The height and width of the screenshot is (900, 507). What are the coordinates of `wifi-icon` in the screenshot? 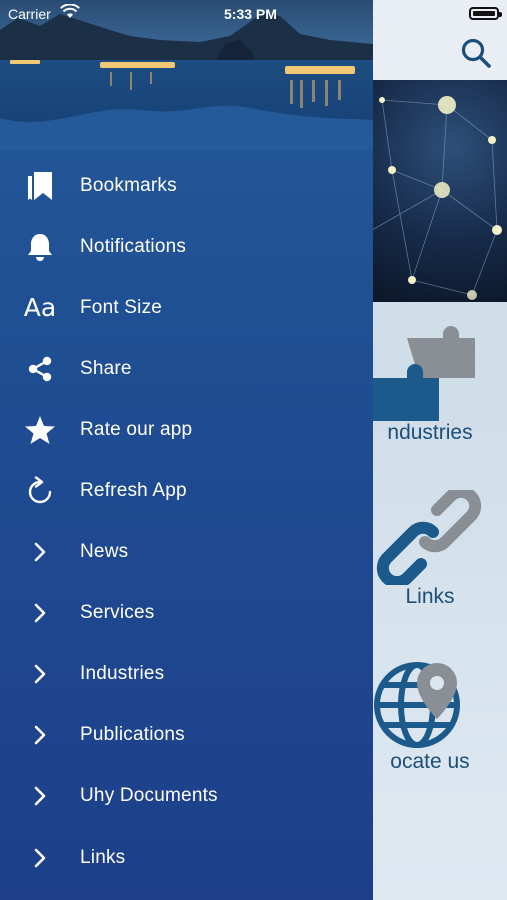 It's located at (70, 13).